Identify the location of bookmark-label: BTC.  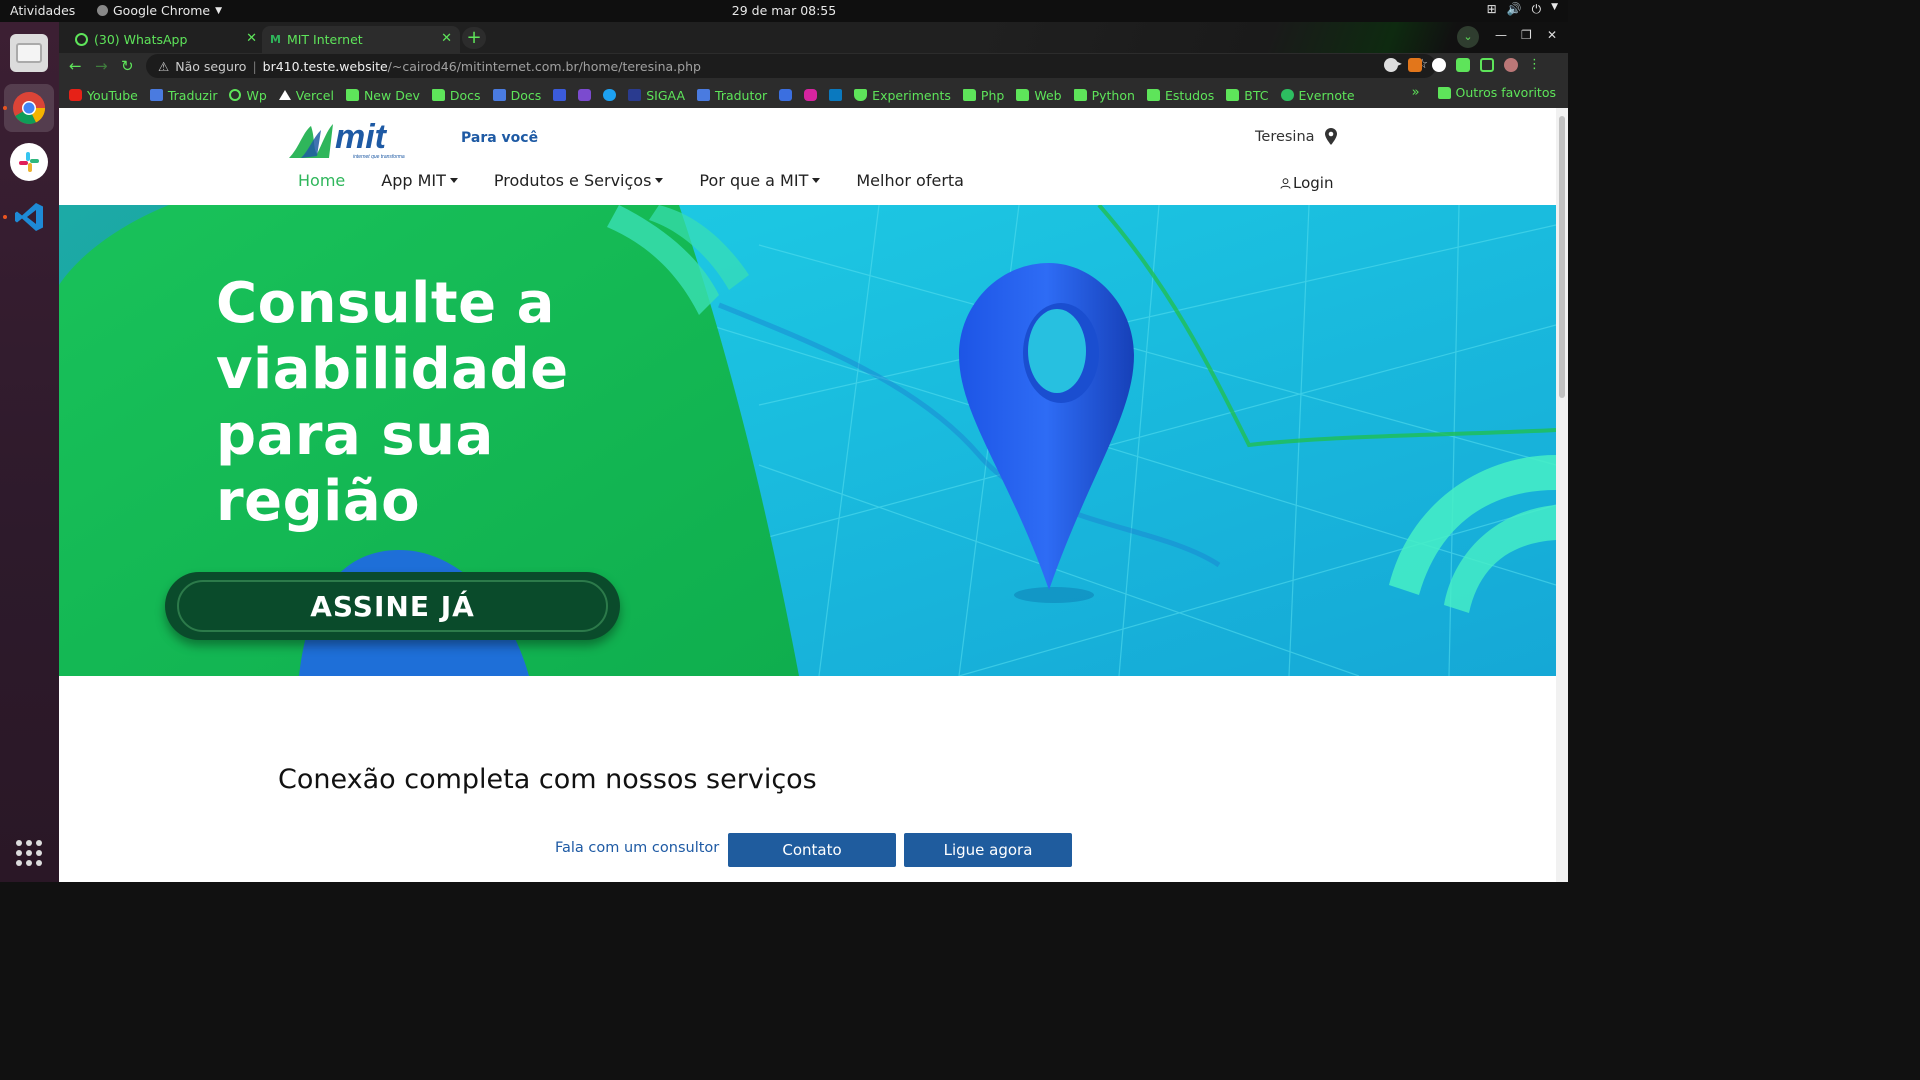
(1256, 95).